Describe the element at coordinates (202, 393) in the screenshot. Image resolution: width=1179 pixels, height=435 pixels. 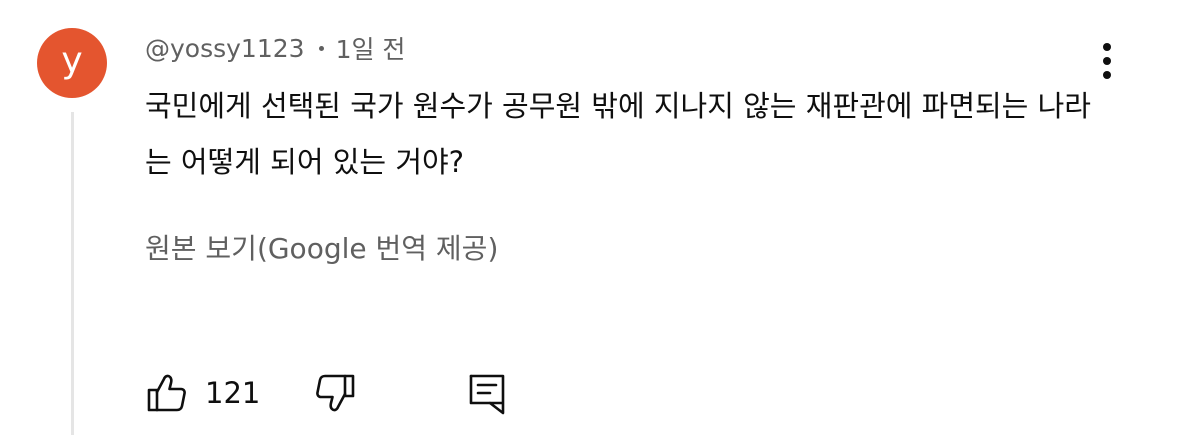
I see `like-button: 121` at that location.